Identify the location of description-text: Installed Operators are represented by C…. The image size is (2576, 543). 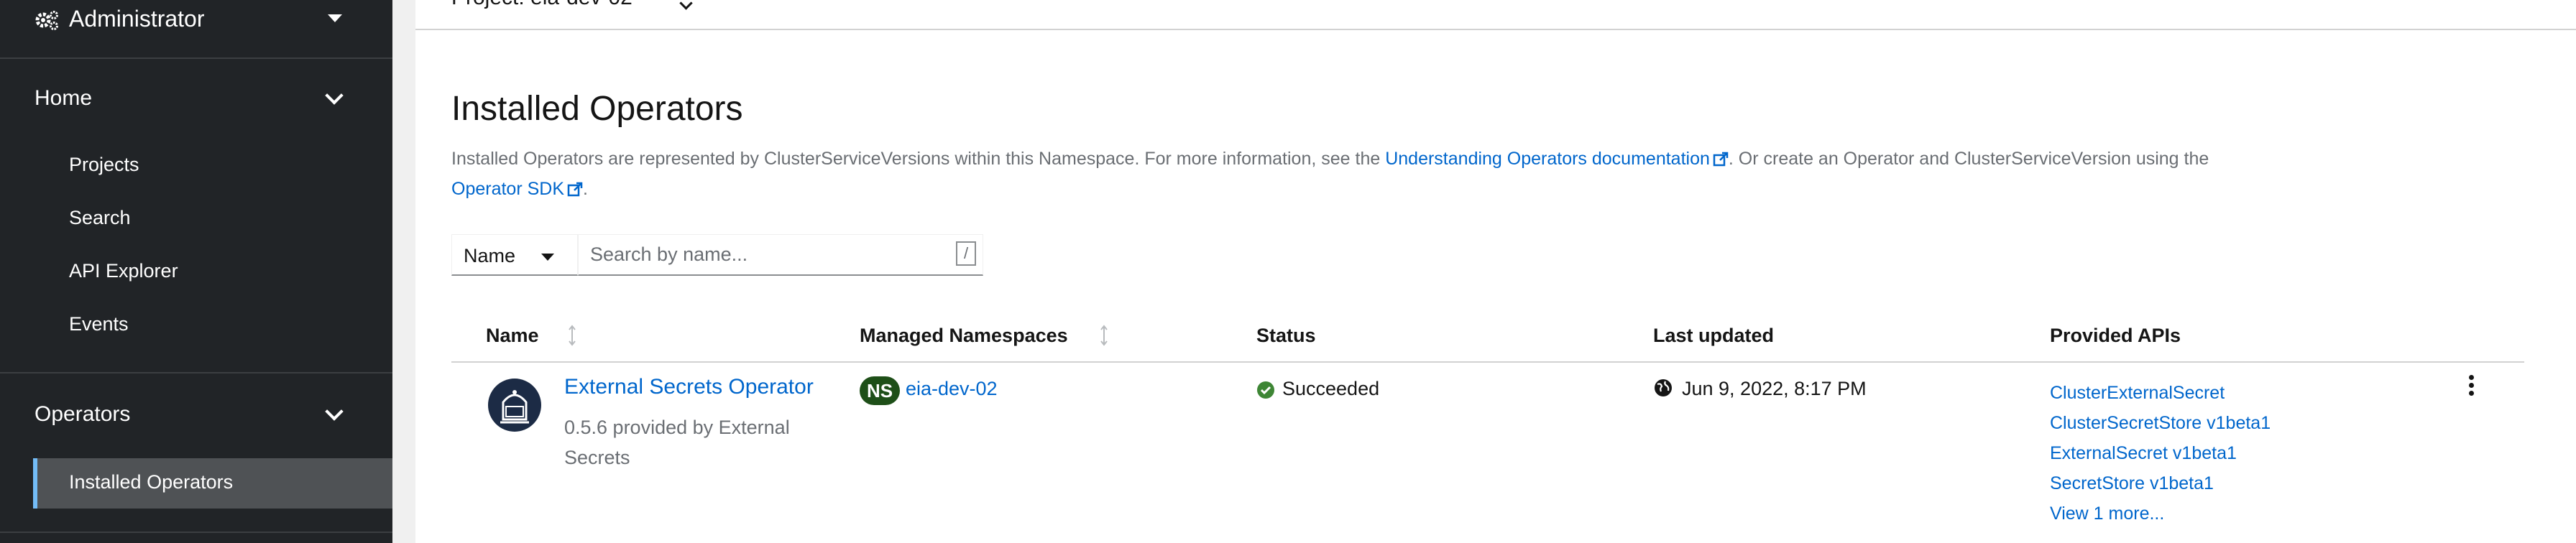
(918, 159).